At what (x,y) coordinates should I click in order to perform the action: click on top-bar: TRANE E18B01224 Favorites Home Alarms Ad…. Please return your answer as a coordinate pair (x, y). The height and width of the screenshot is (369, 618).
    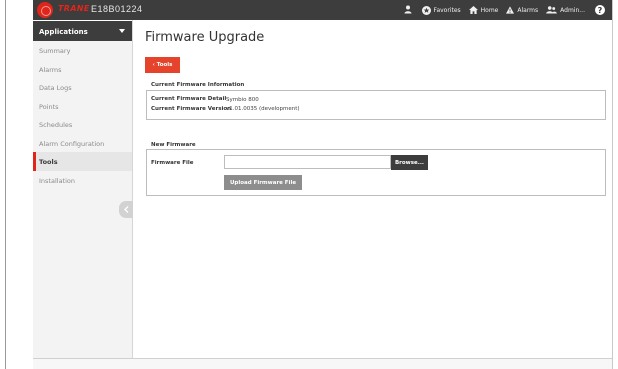
    Looking at the image, I should click on (322, 10).